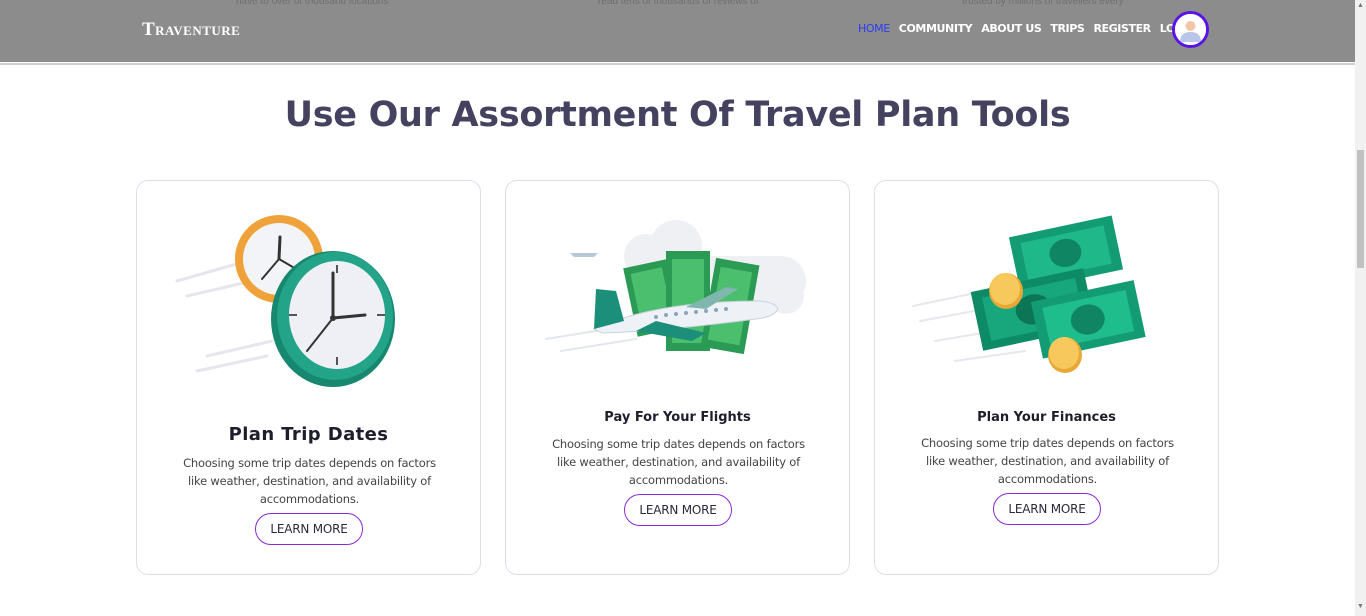 The image size is (1366, 616). I want to click on airplane-money-icon, so click(675, 287).